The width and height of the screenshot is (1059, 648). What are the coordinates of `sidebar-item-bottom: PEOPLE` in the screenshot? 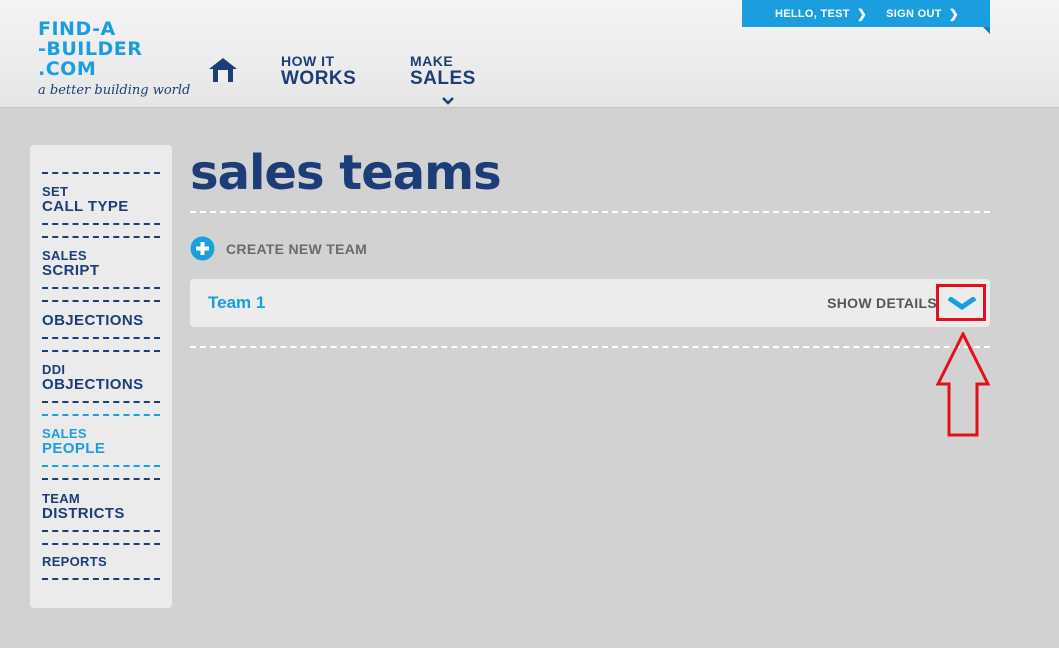 It's located at (74, 448).